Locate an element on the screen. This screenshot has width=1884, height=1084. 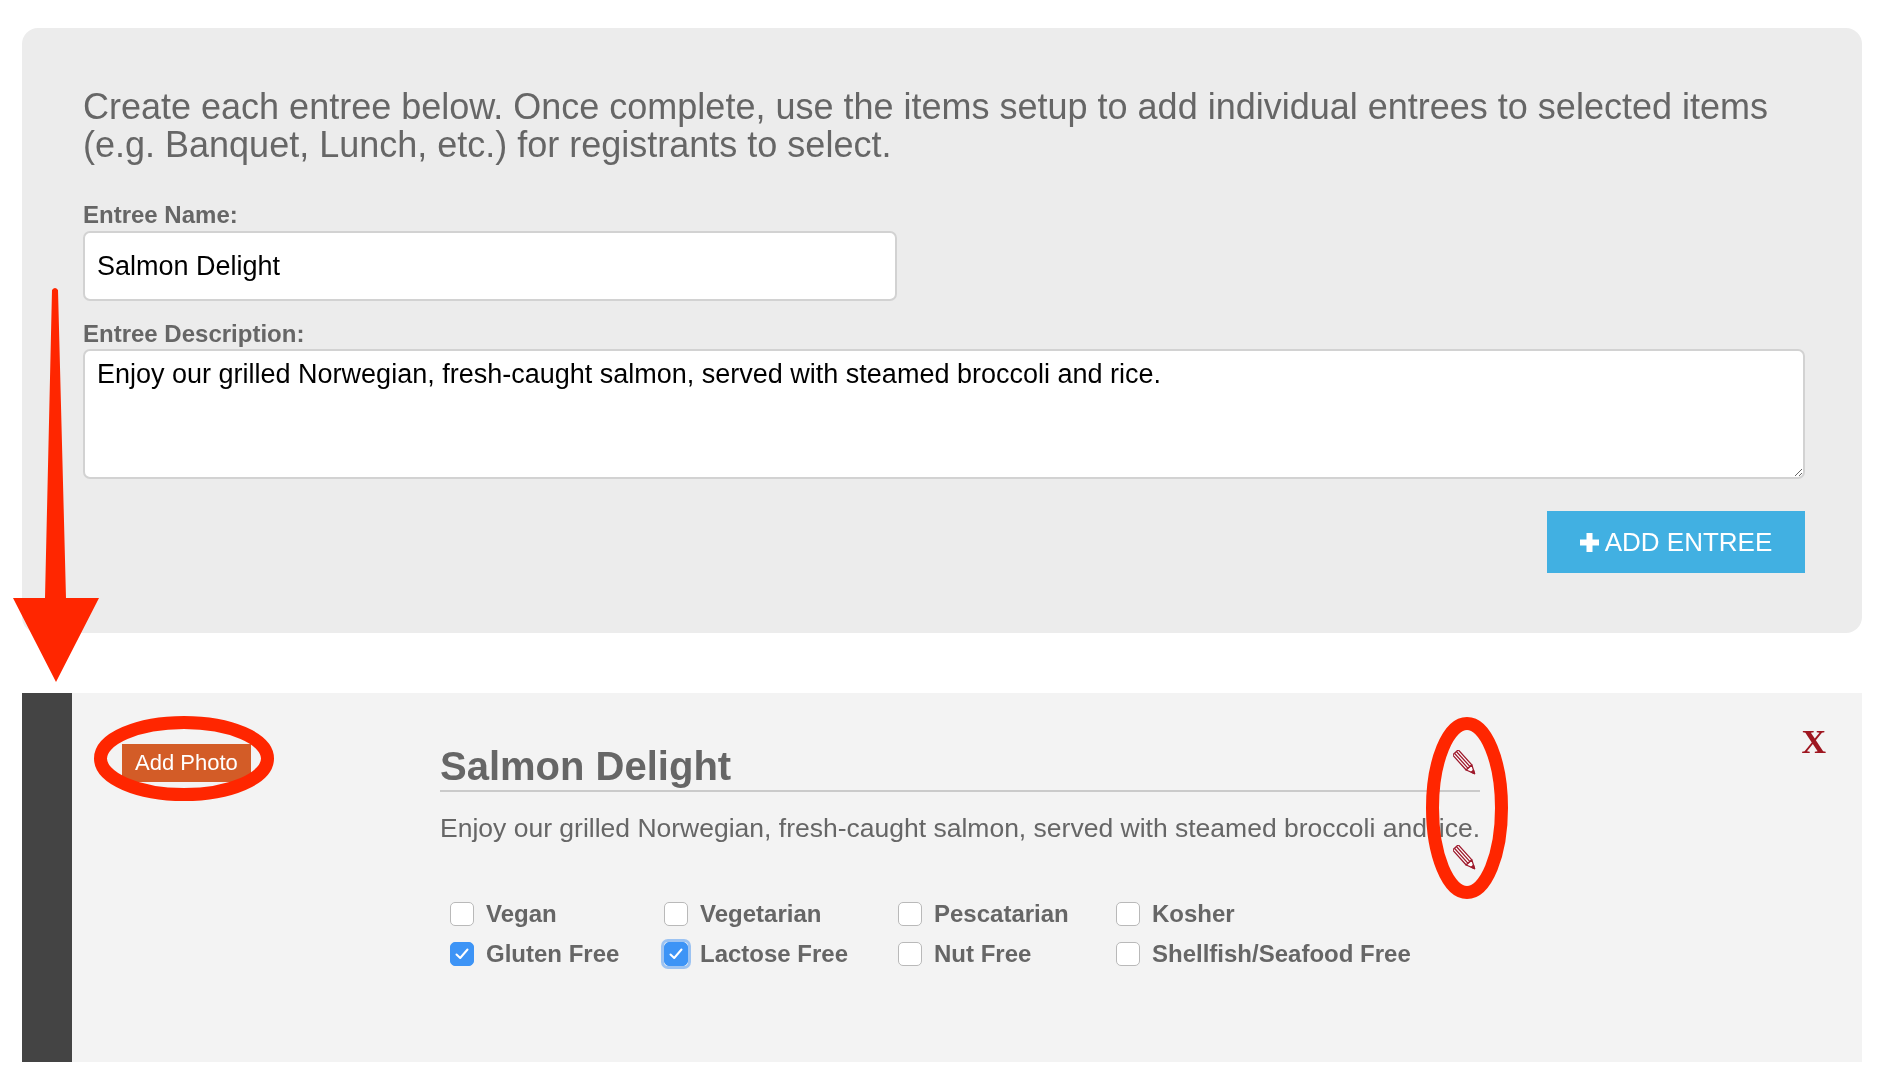
option-label: Pescatarian is located at coordinates (1001, 914).